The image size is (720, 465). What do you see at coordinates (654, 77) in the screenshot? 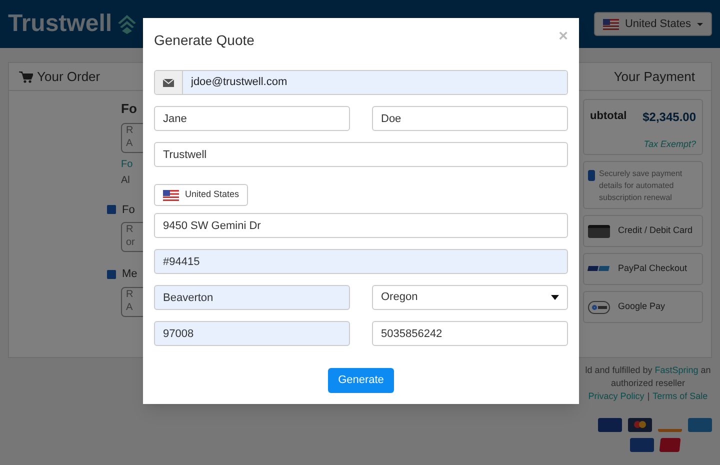
I see `panel-title: Your Payment` at bounding box center [654, 77].